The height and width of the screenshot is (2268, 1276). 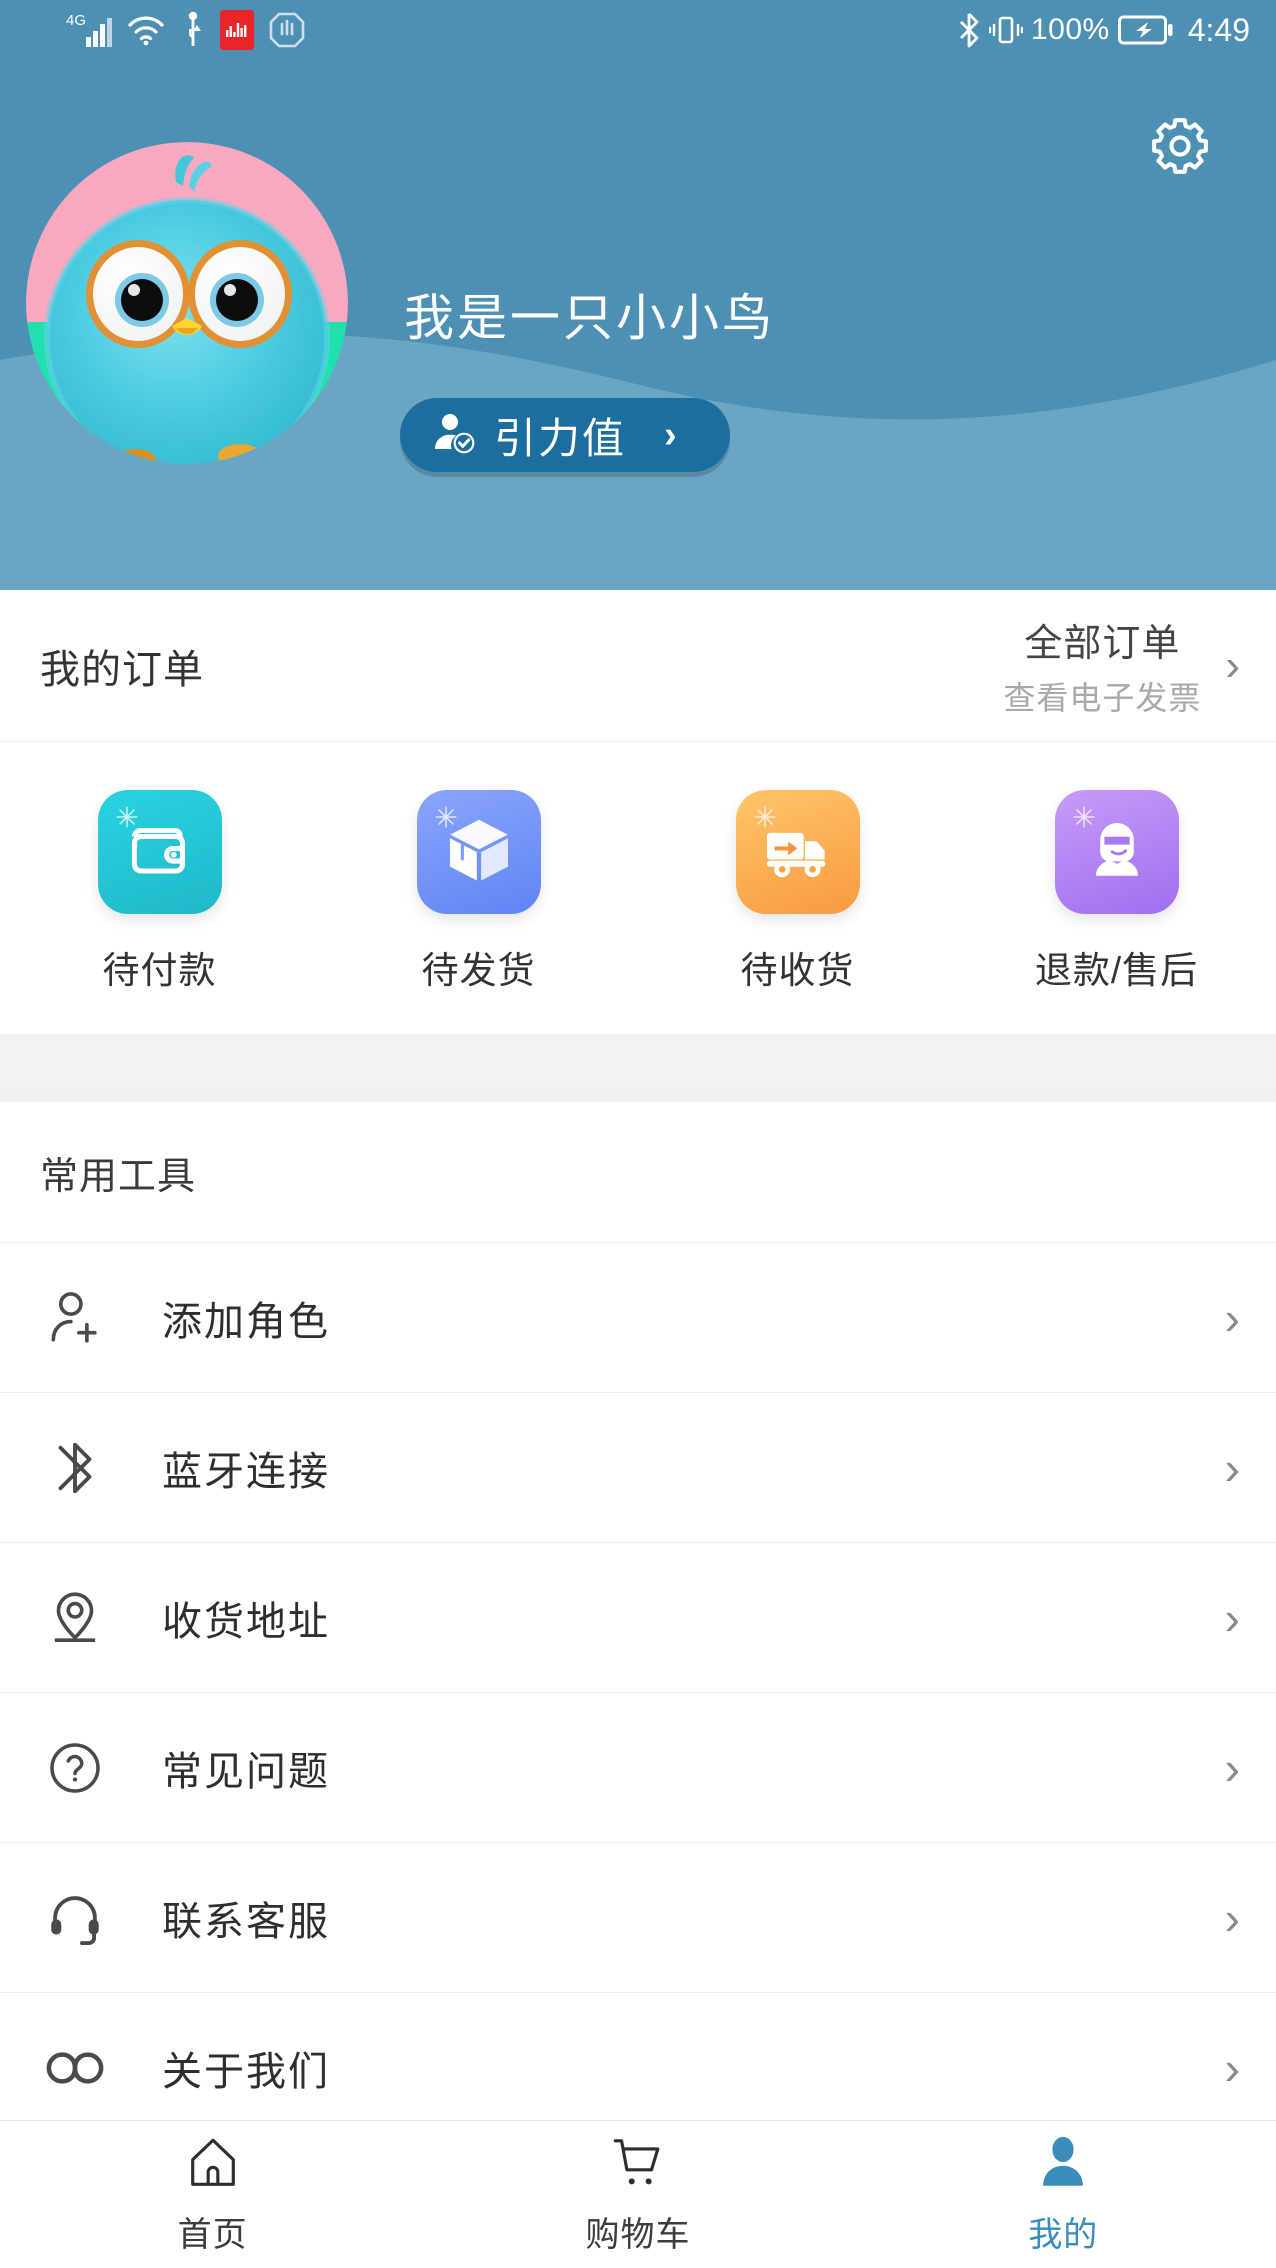 I want to click on status-bar: 4G 100% 4:49, so click(x=638, y=30).